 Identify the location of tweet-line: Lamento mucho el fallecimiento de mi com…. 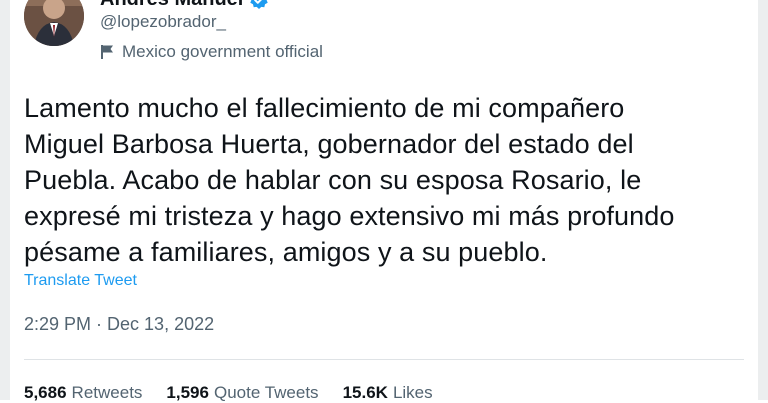
(324, 108).